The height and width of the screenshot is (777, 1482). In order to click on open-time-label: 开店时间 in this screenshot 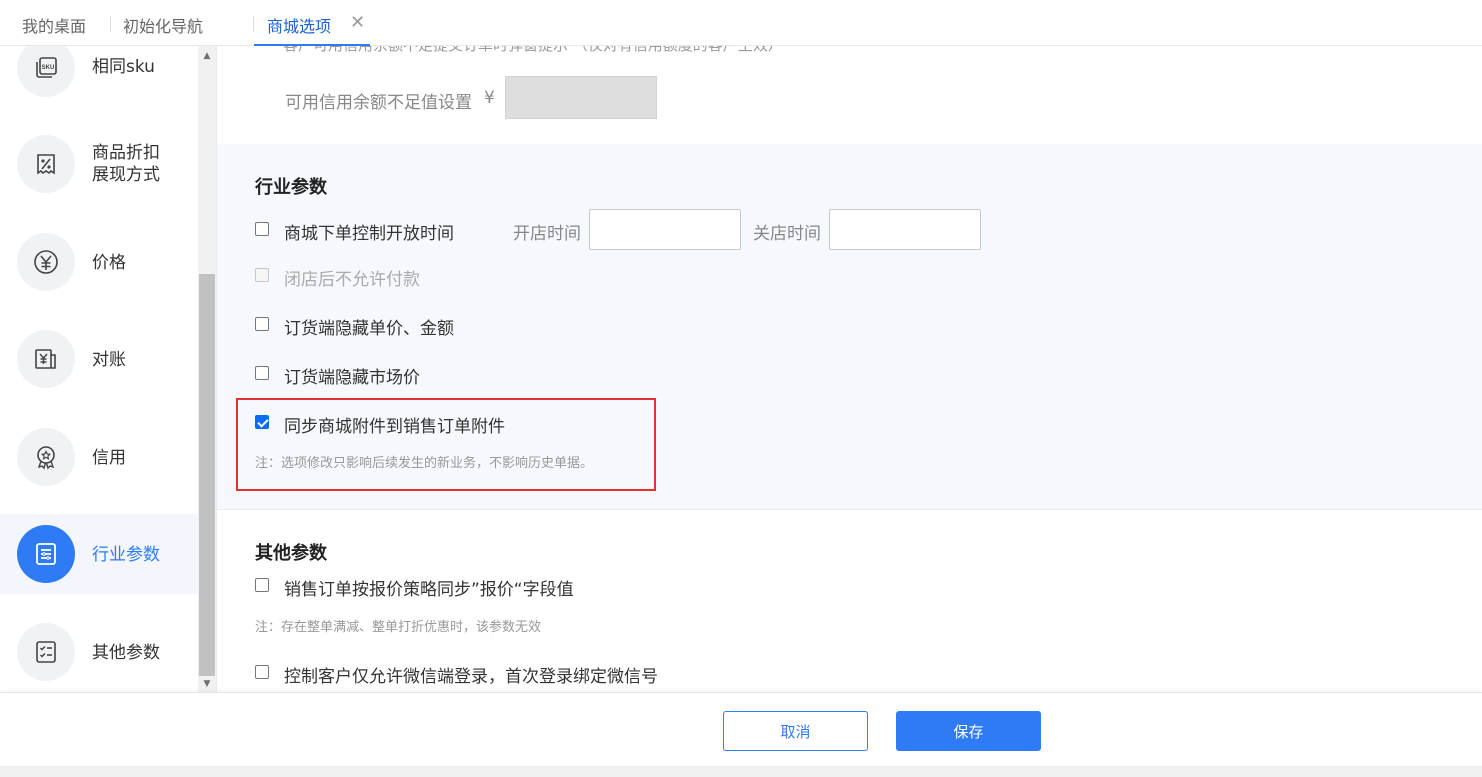, I will do `click(547, 234)`.